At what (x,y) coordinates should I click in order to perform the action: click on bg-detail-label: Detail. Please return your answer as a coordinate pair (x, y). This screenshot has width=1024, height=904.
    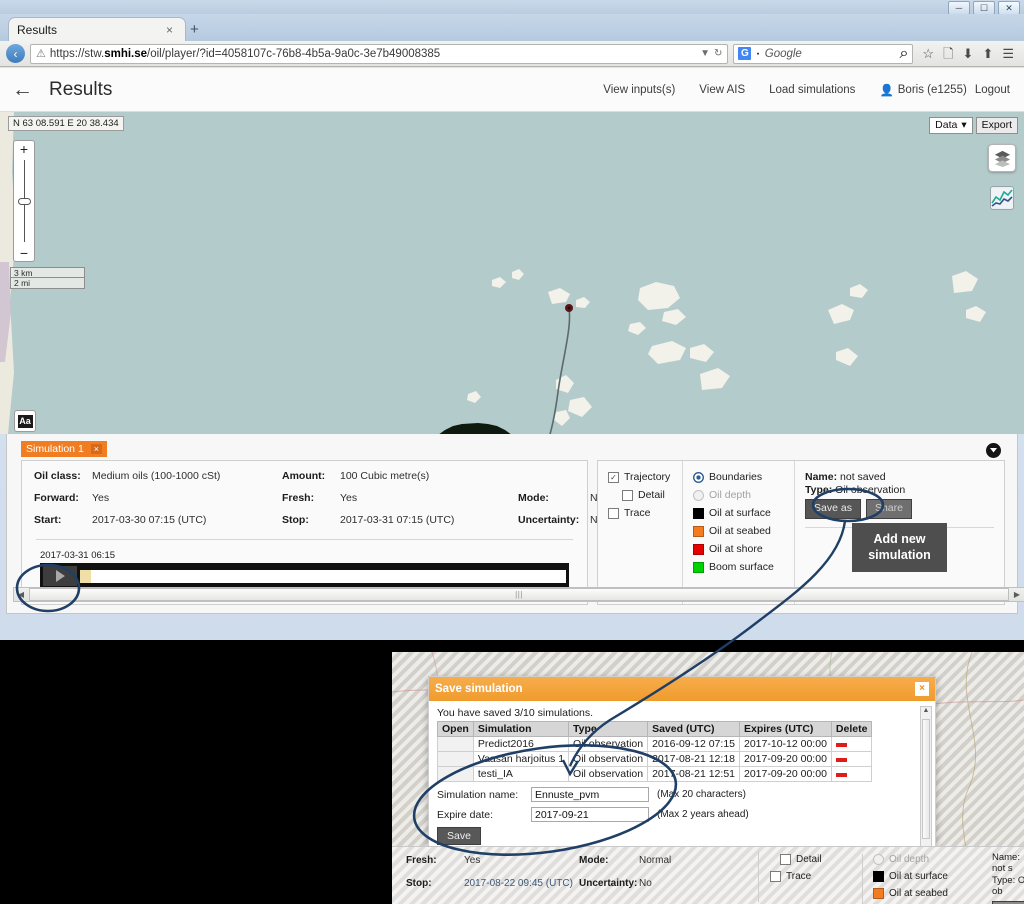
    Looking at the image, I should click on (809, 859).